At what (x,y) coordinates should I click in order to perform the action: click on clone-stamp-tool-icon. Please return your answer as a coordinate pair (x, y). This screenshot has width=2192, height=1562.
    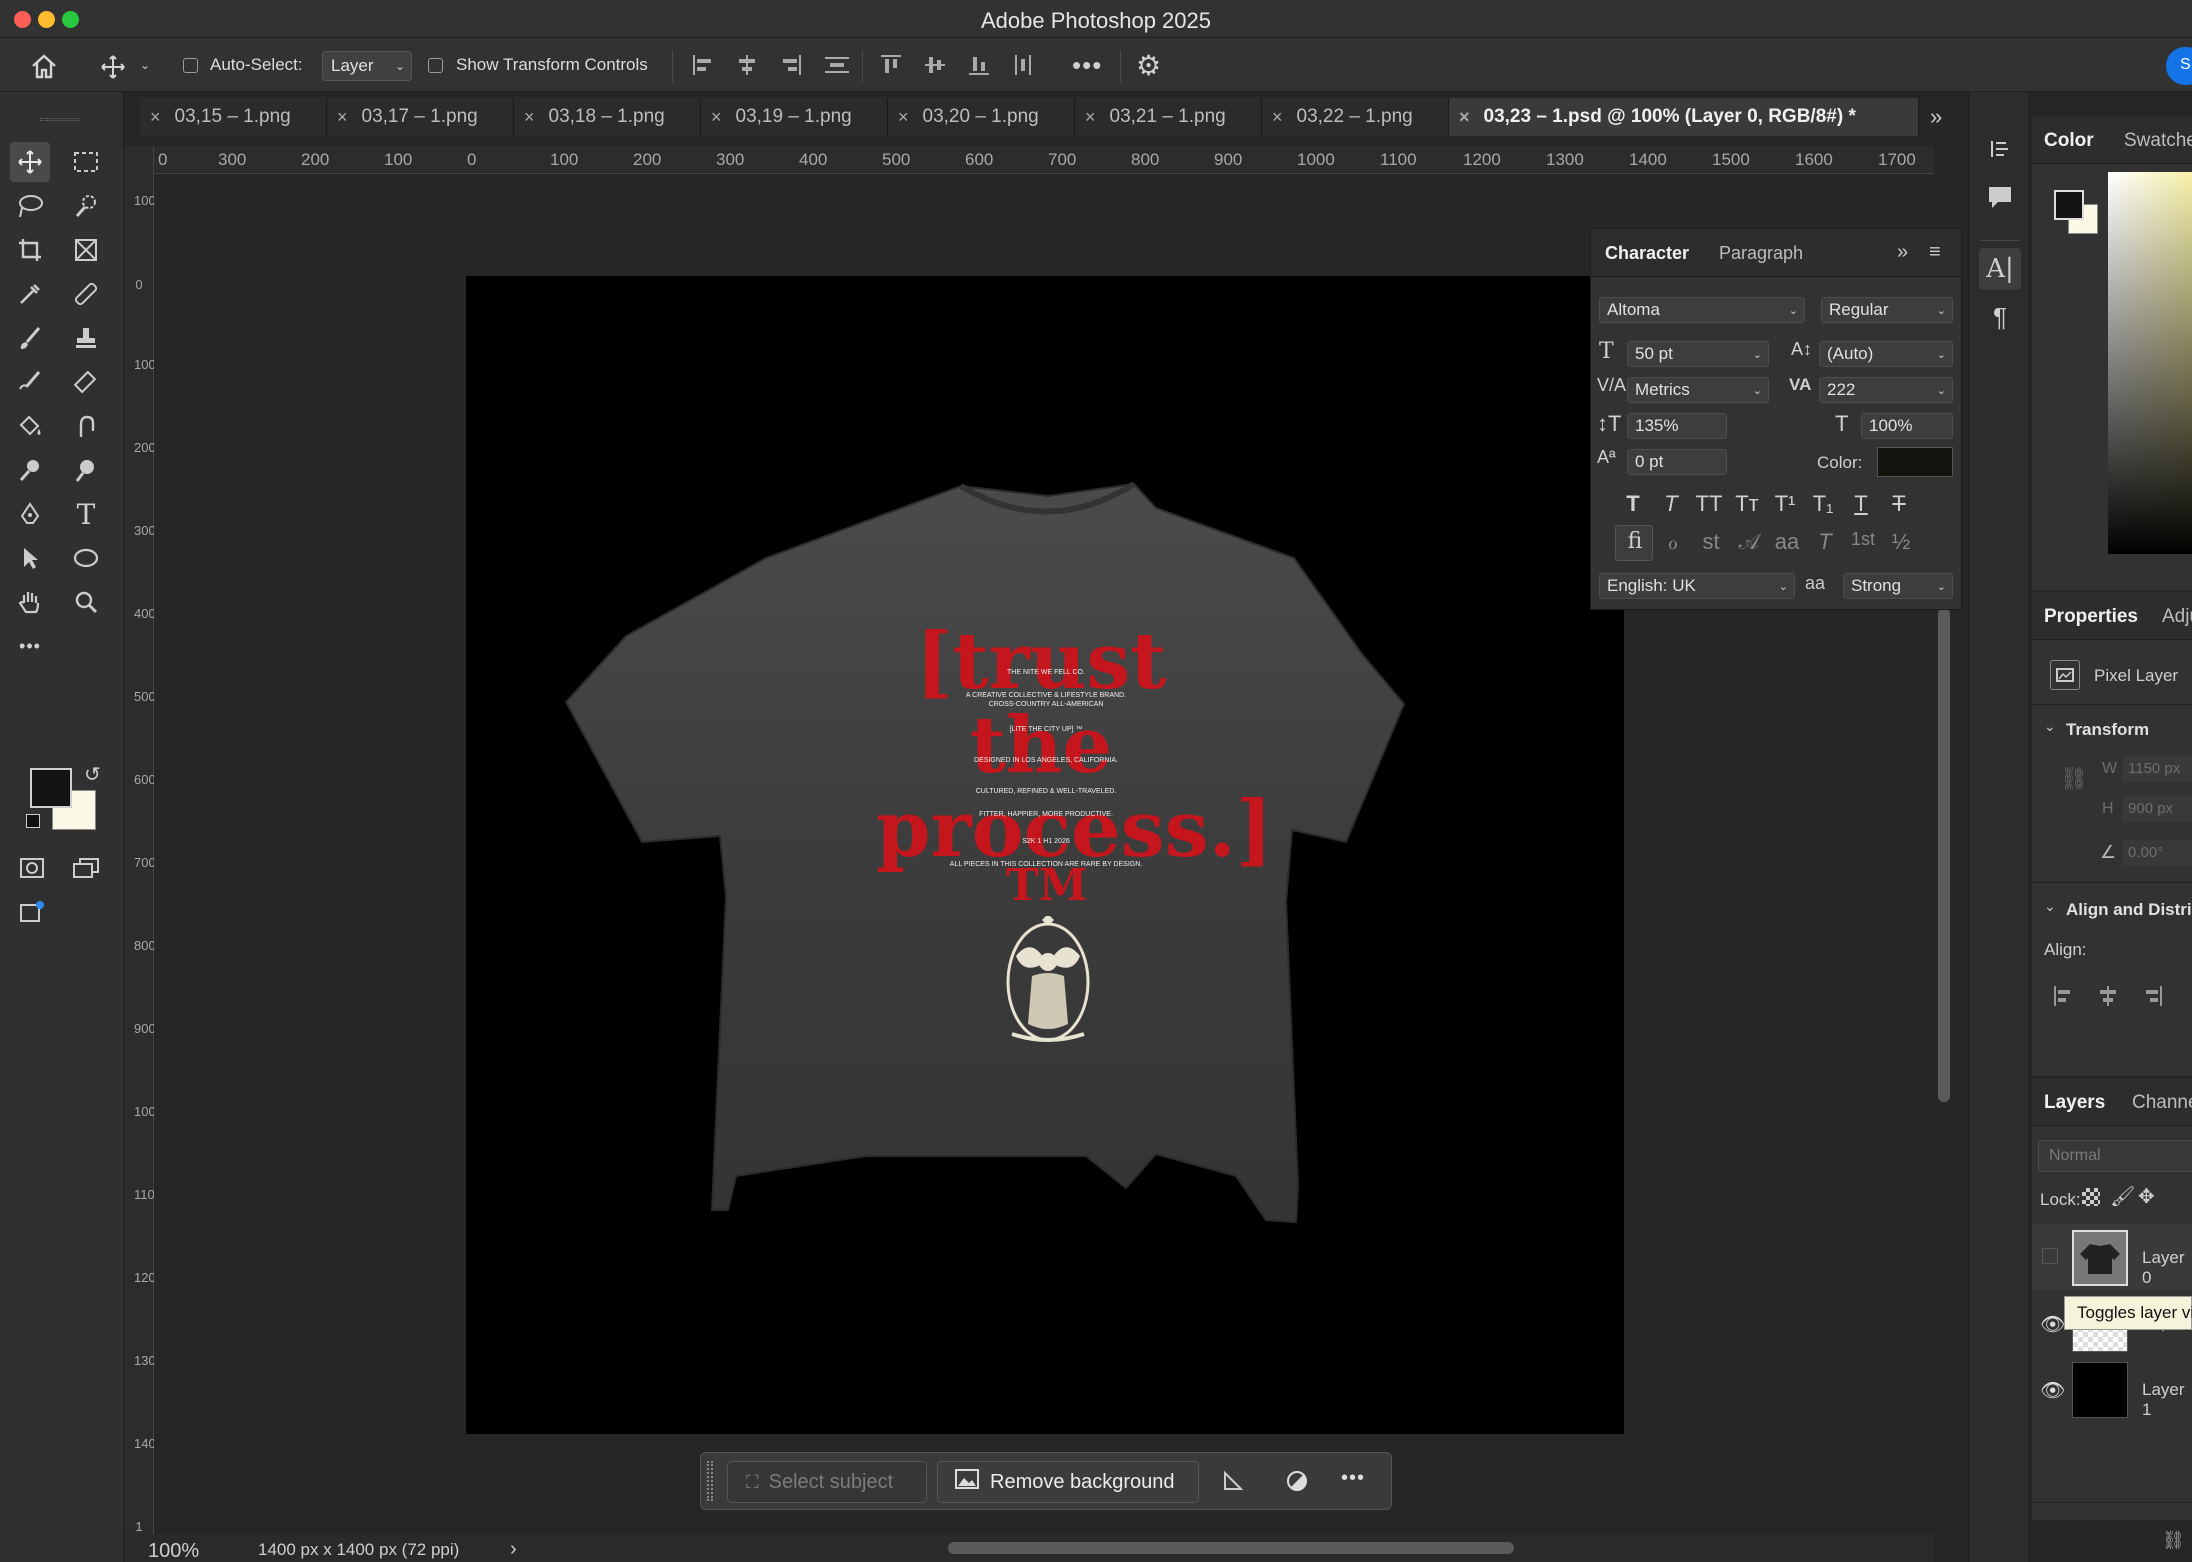
    Looking at the image, I should click on (86, 338).